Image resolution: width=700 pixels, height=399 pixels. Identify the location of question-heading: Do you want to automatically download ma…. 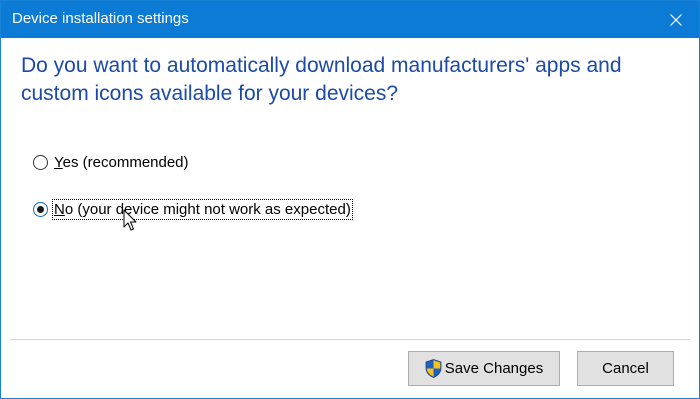
(321, 79).